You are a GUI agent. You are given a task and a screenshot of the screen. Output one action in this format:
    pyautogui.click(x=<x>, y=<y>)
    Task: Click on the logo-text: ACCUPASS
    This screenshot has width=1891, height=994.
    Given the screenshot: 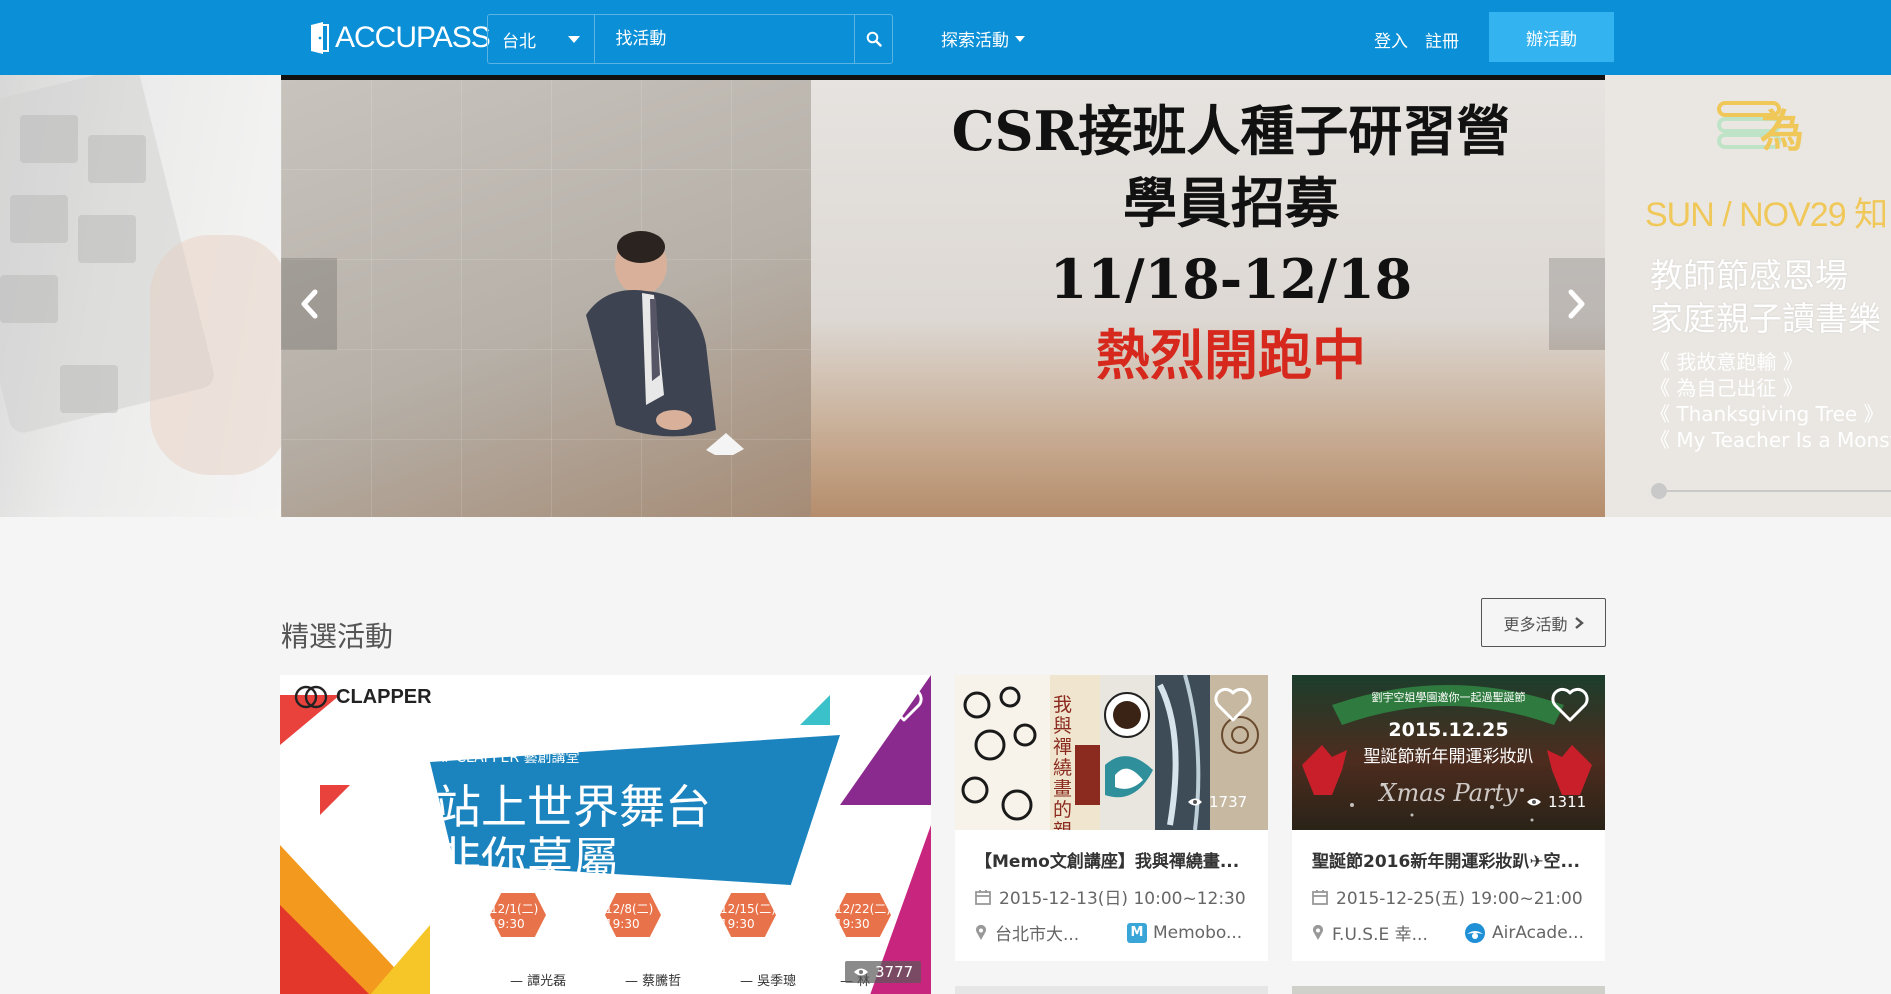 What is the action you would take?
    pyautogui.click(x=413, y=37)
    